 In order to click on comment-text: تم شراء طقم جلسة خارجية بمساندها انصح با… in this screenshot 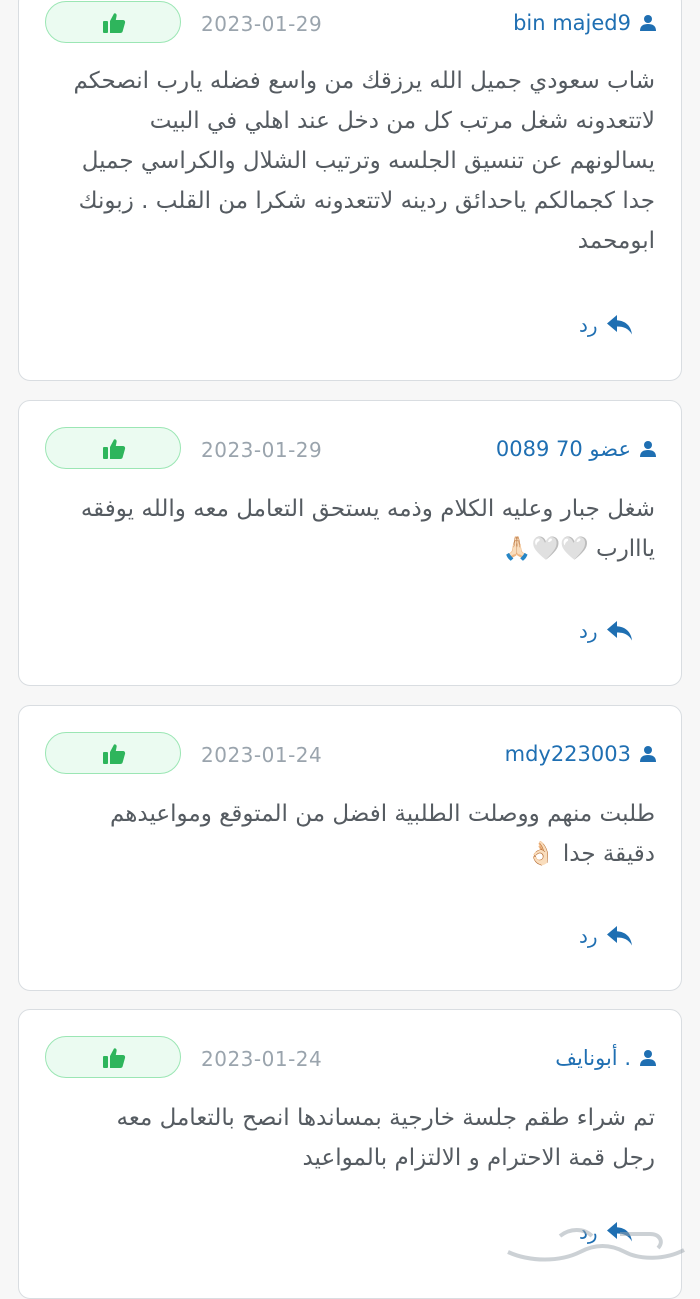, I will do `click(385, 1138)`.